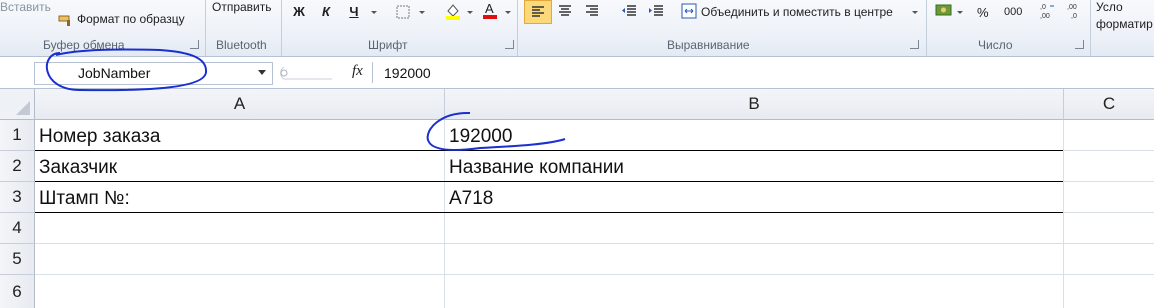  What do you see at coordinates (194, 44) in the screenshot?
I see `clipboard-launcher` at bounding box center [194, 44].